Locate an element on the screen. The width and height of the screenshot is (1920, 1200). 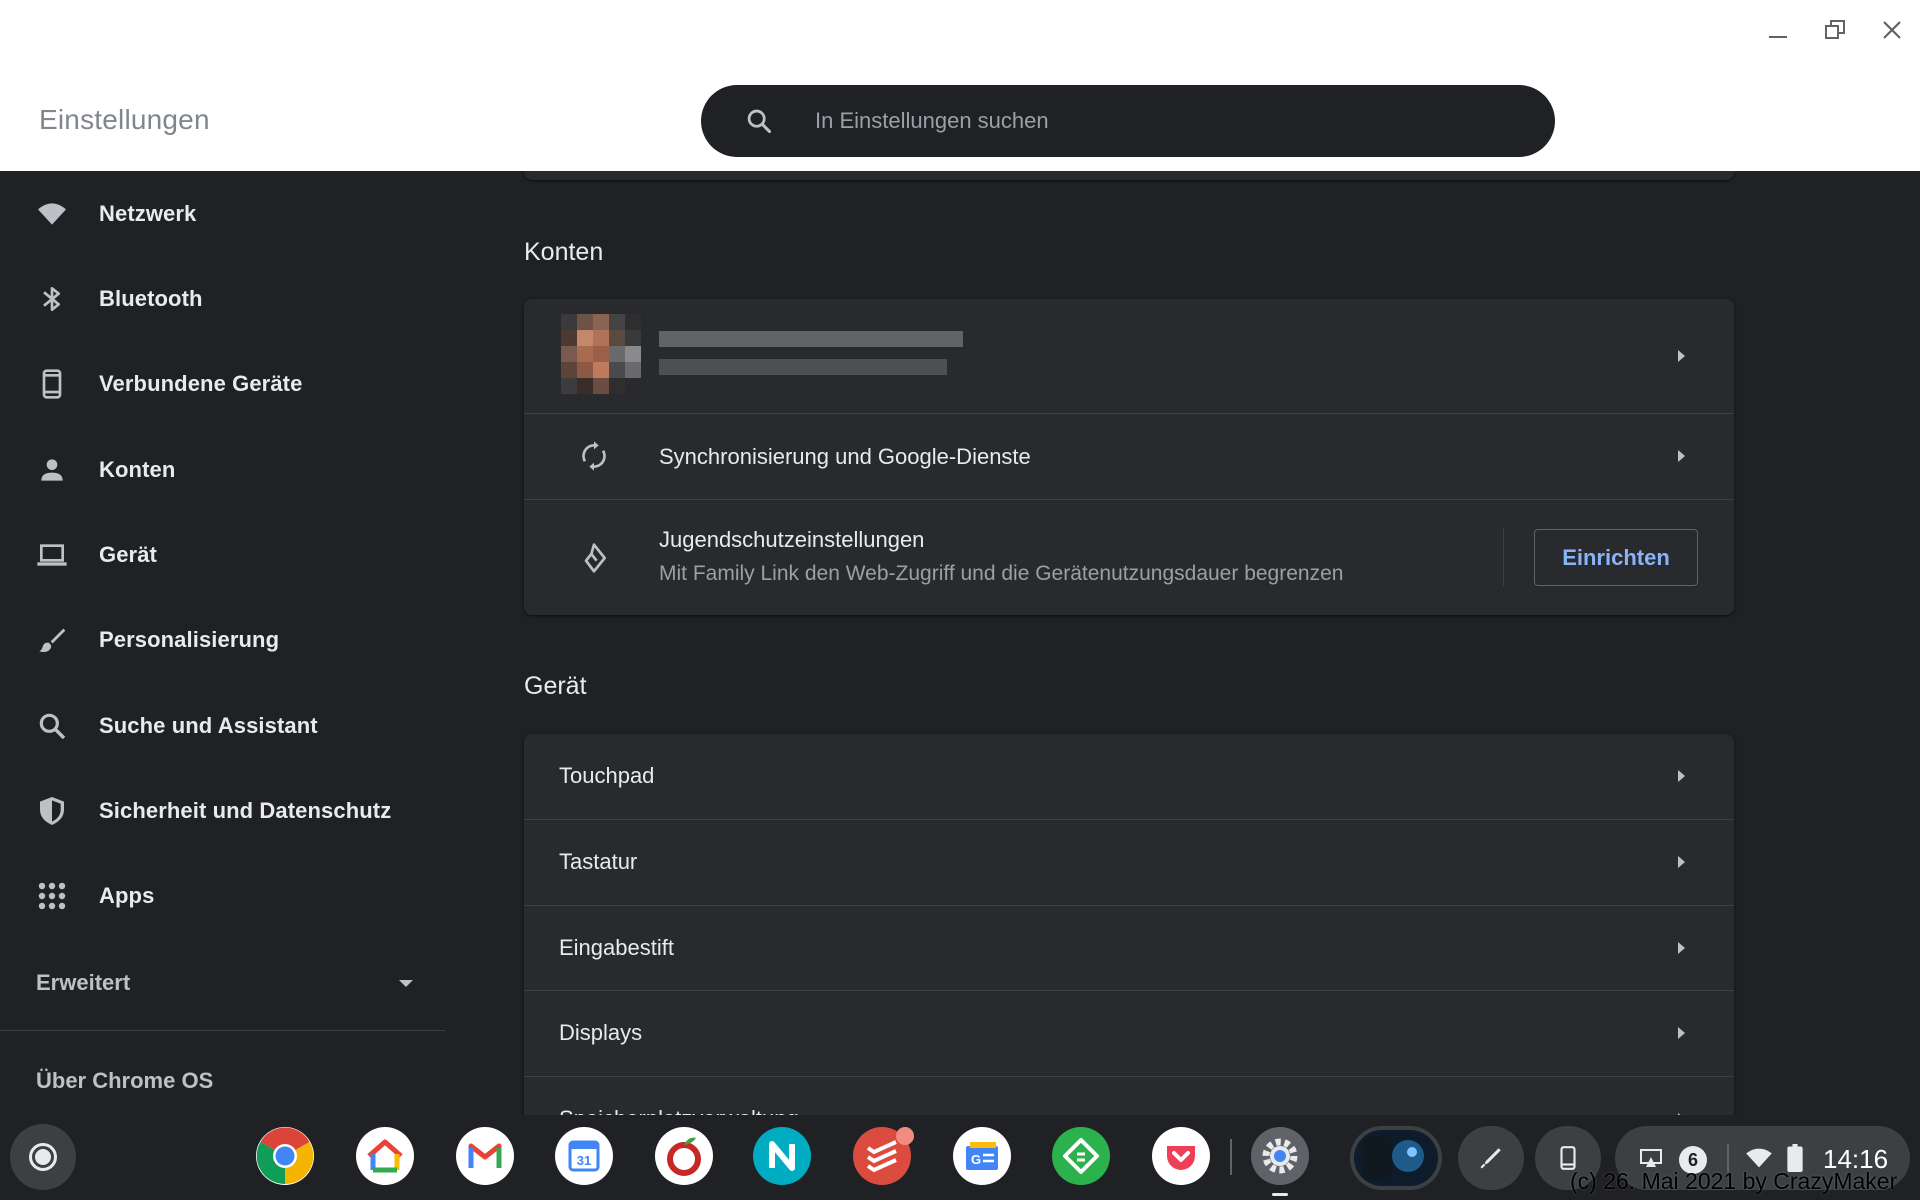
section-title-konten: Konten is located at coordinates (564, 252).